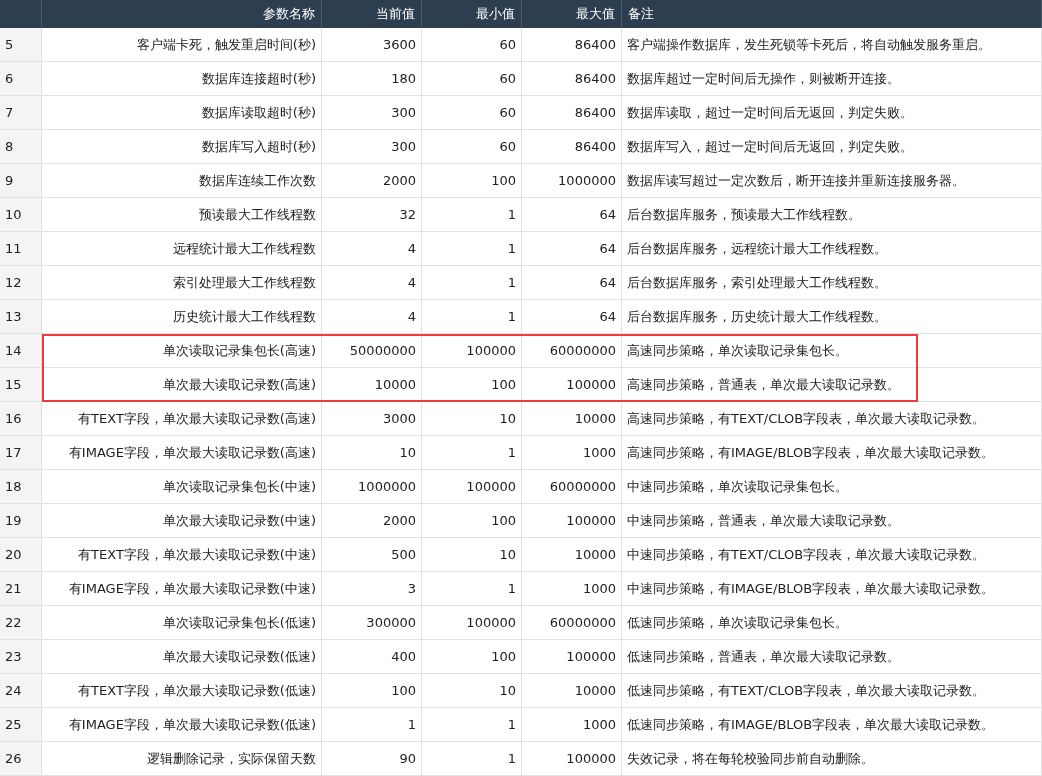  What do you see at coordinates (21, 283) in the screenshot?
I see `row-number: 12` at bounding box center [21, 283].